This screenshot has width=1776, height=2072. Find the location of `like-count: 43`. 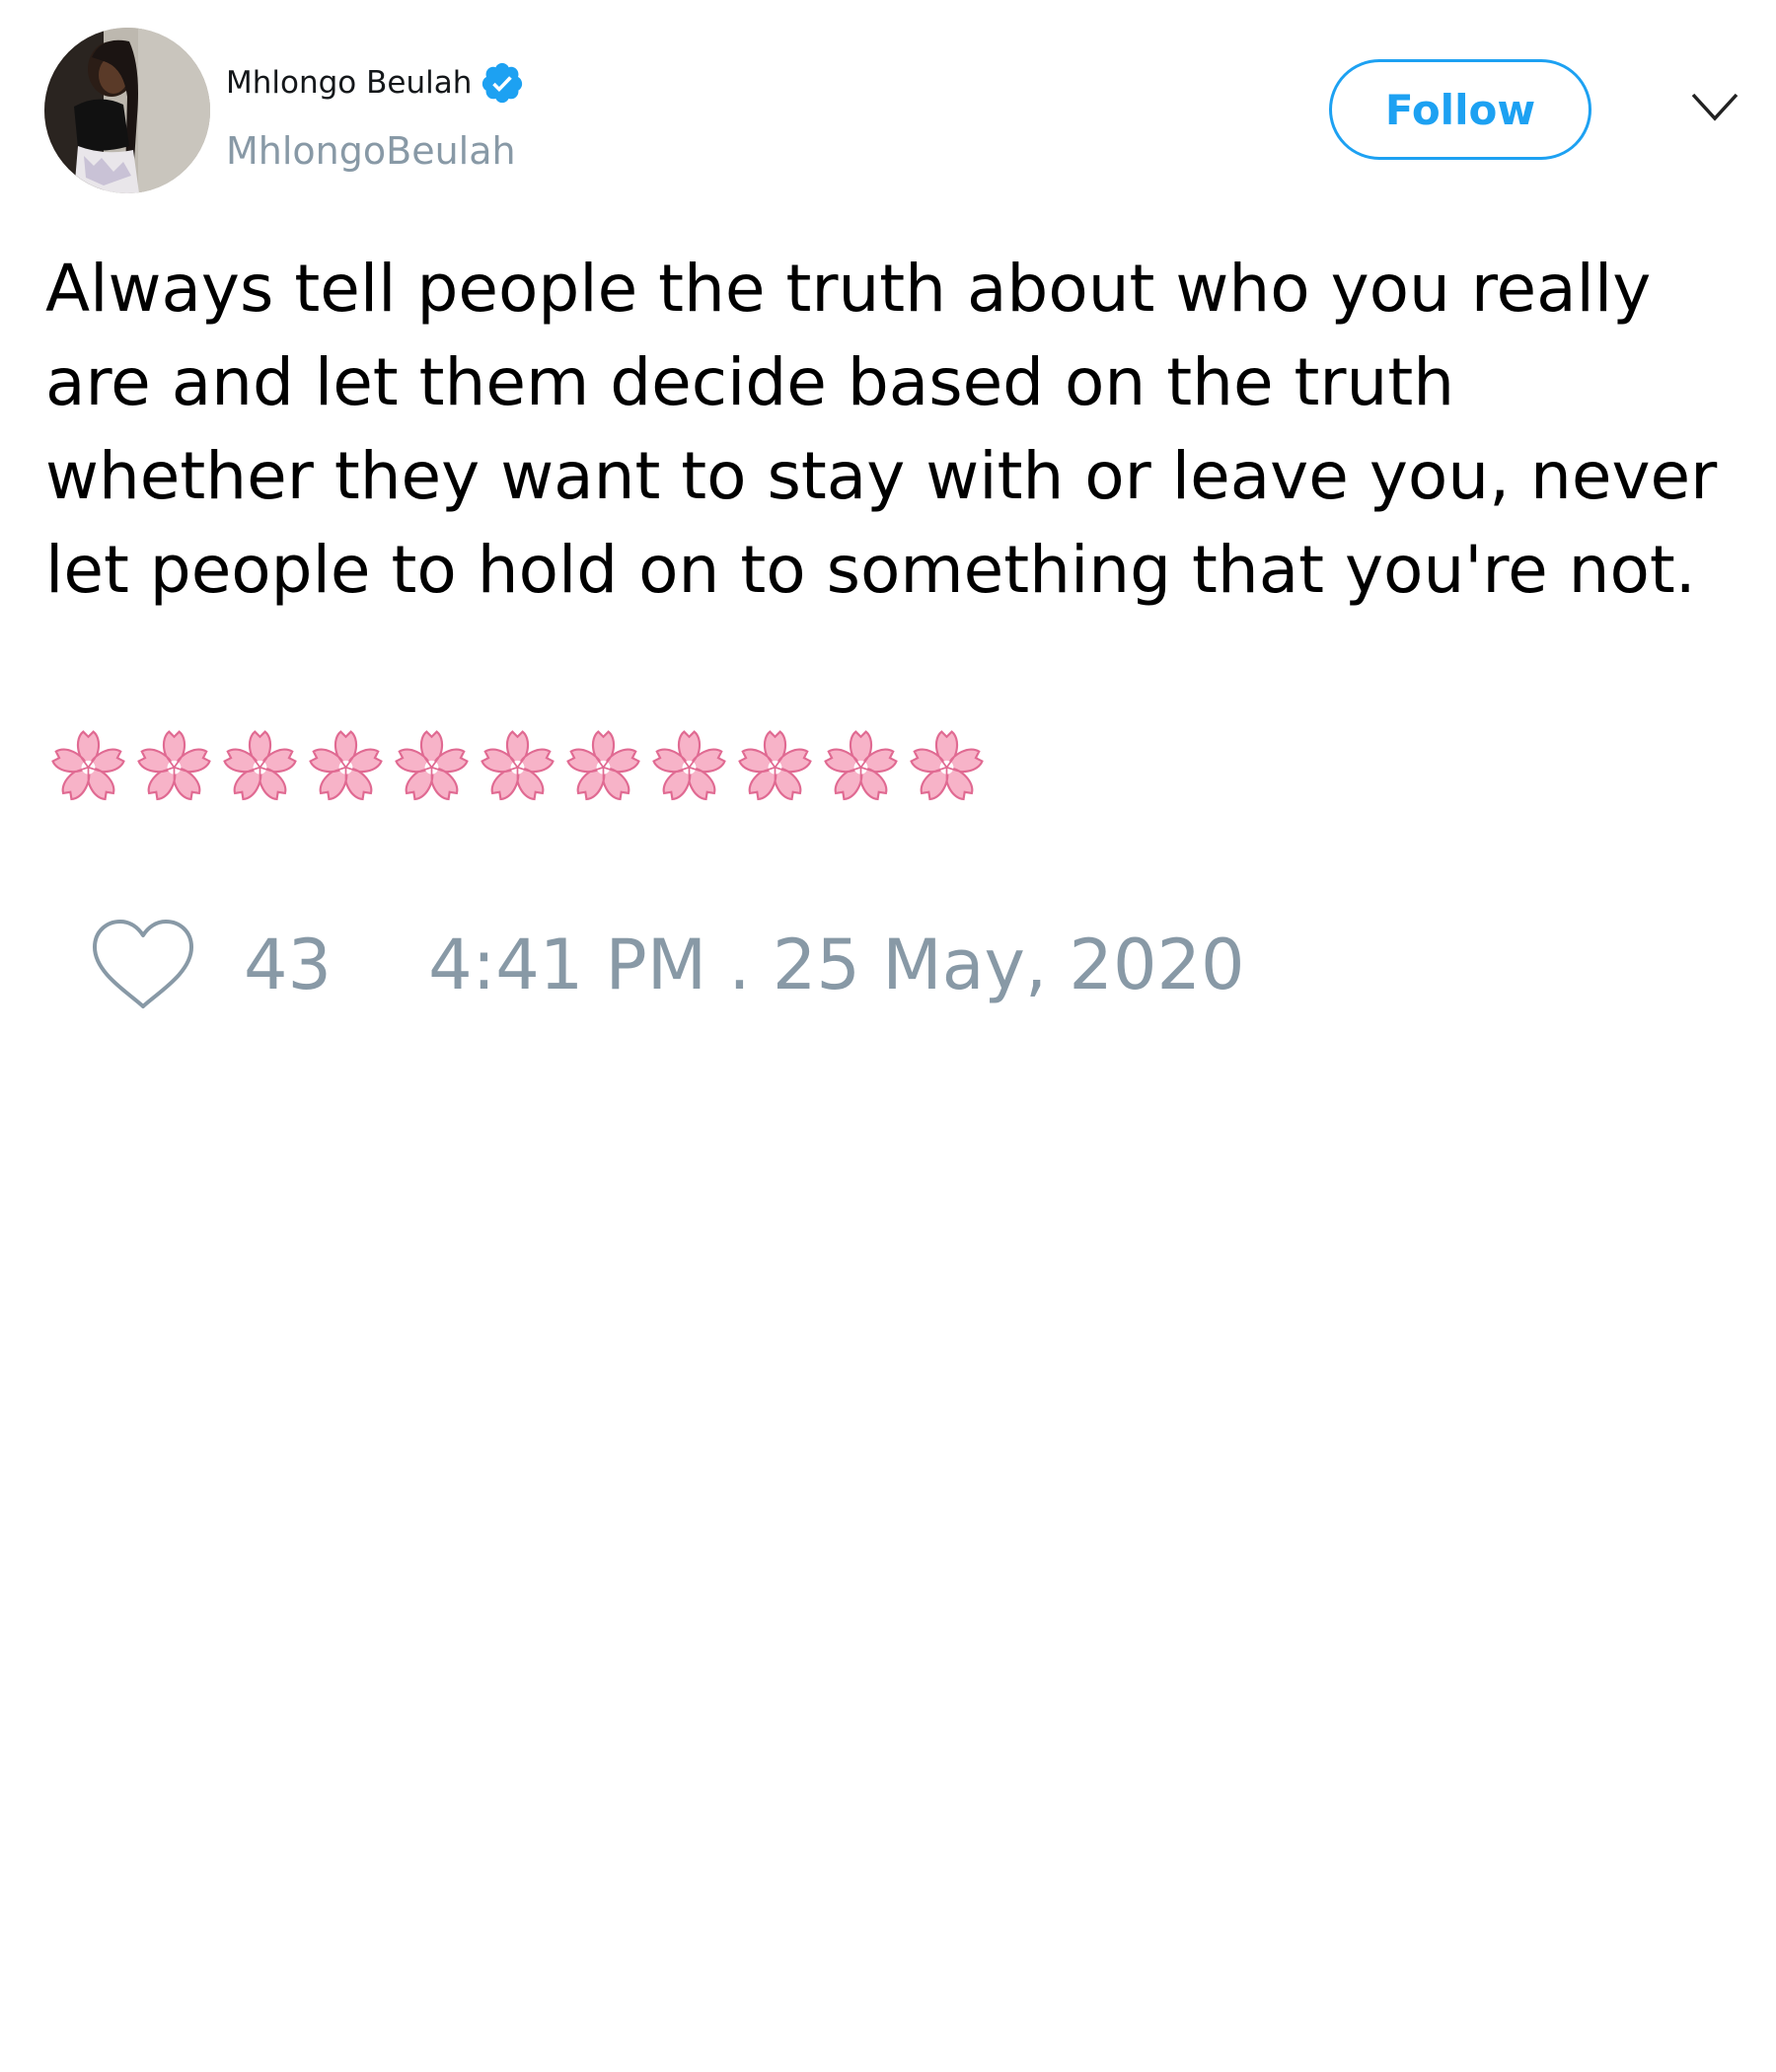

like-count: 43 is located at coordinates (288, 965).